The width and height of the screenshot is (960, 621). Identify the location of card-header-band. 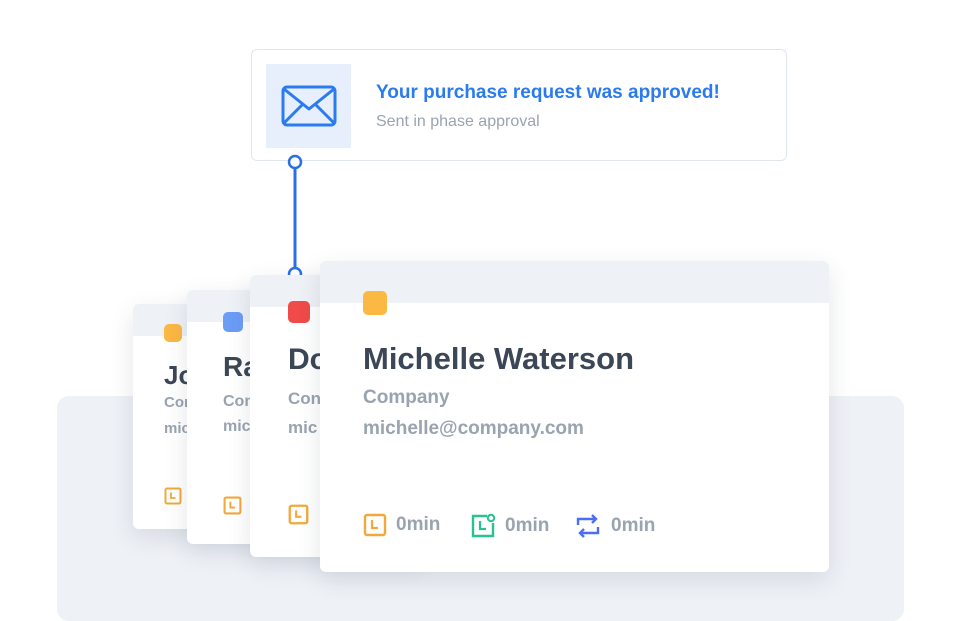
(574, 282).